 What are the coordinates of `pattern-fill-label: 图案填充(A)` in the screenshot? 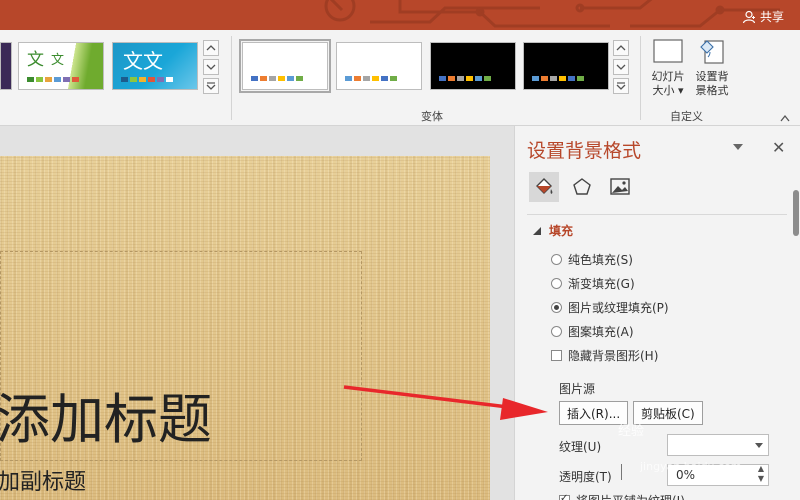 It's located at (601, 332).